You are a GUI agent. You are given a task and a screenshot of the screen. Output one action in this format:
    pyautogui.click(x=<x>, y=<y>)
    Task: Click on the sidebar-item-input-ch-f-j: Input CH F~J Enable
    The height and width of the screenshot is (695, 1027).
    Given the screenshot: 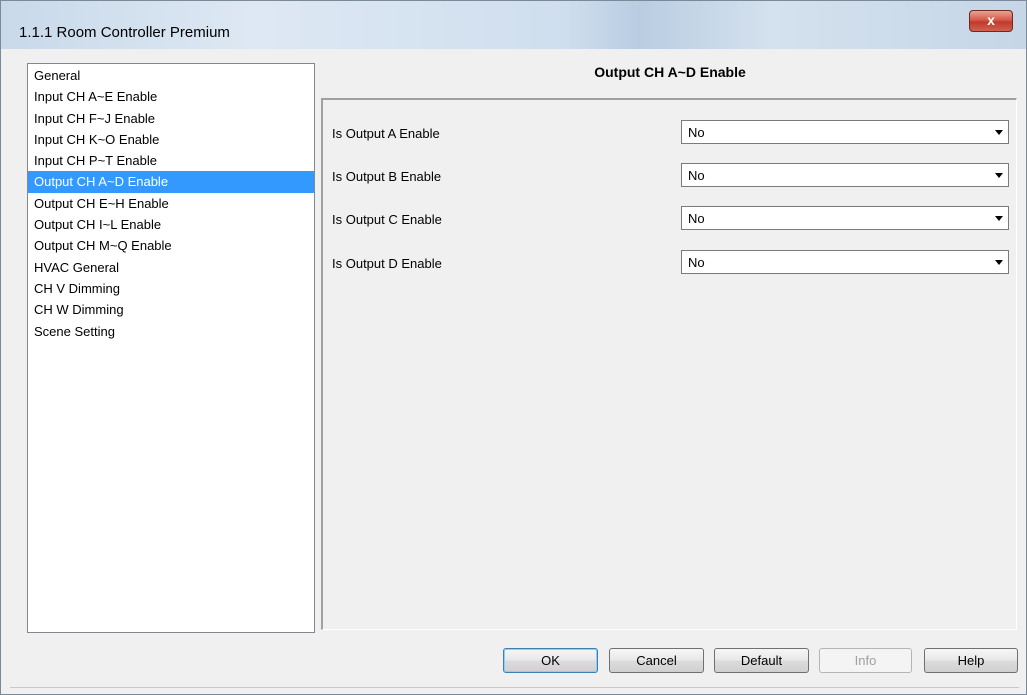 What is the action you would take?
    pyautogui.click(x=171, y=118)
    